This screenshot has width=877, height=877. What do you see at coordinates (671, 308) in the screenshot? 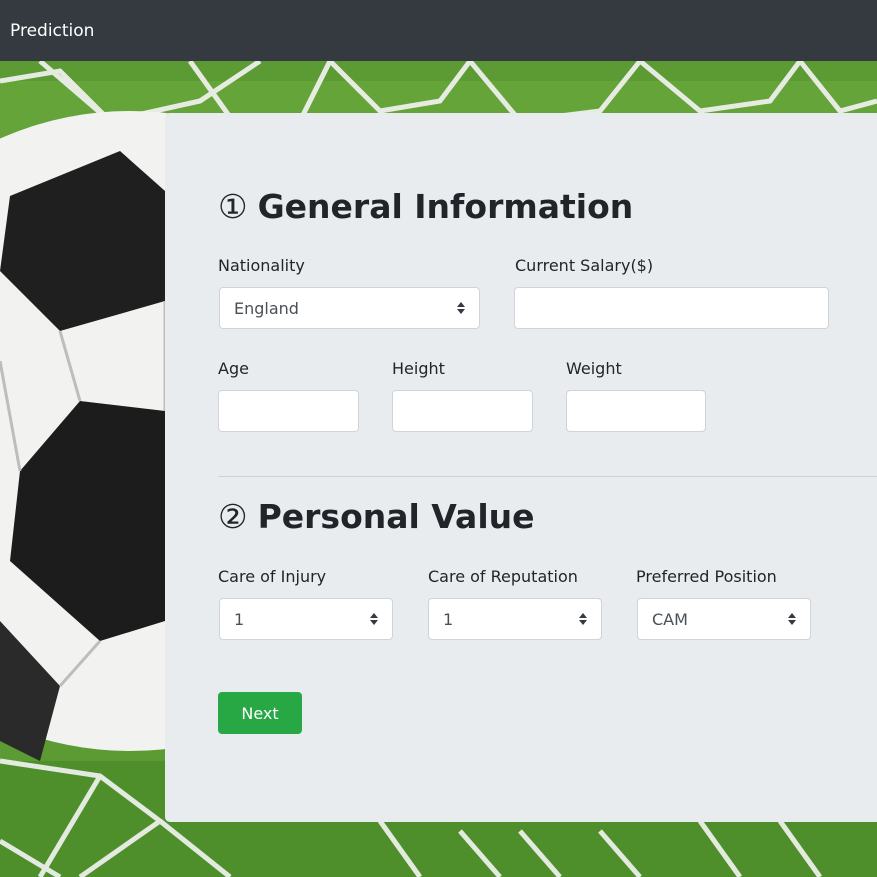
I see `salary-input` at bounding box center [671, 308].